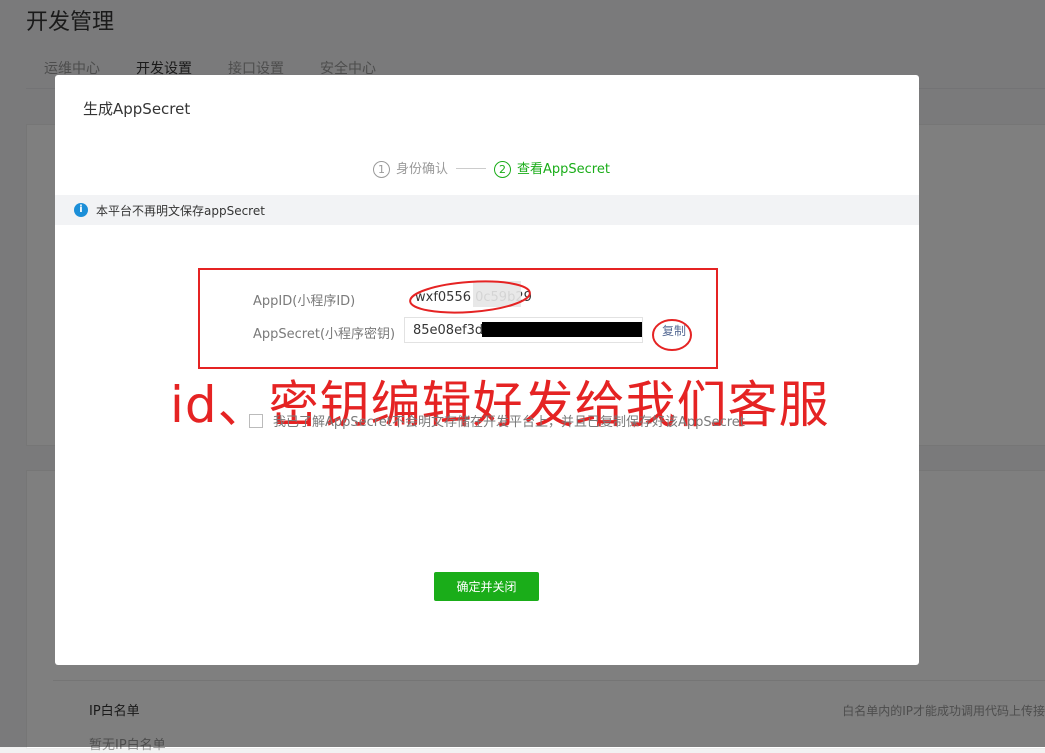 The height and width of the screenshot is (753, 1045). What do you see at coordinates (491, 168) in the screenshot?
I see `step-indicator: 1 身份确认 2 查看AppSecret` at bounding box center [491, 168].